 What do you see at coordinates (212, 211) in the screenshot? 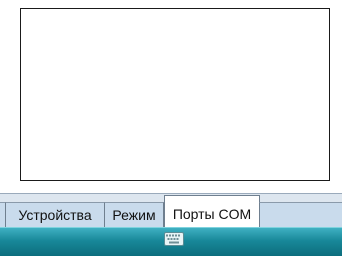
I see `tab-com-ports: Порты COM` at bounding box center [212, 211].